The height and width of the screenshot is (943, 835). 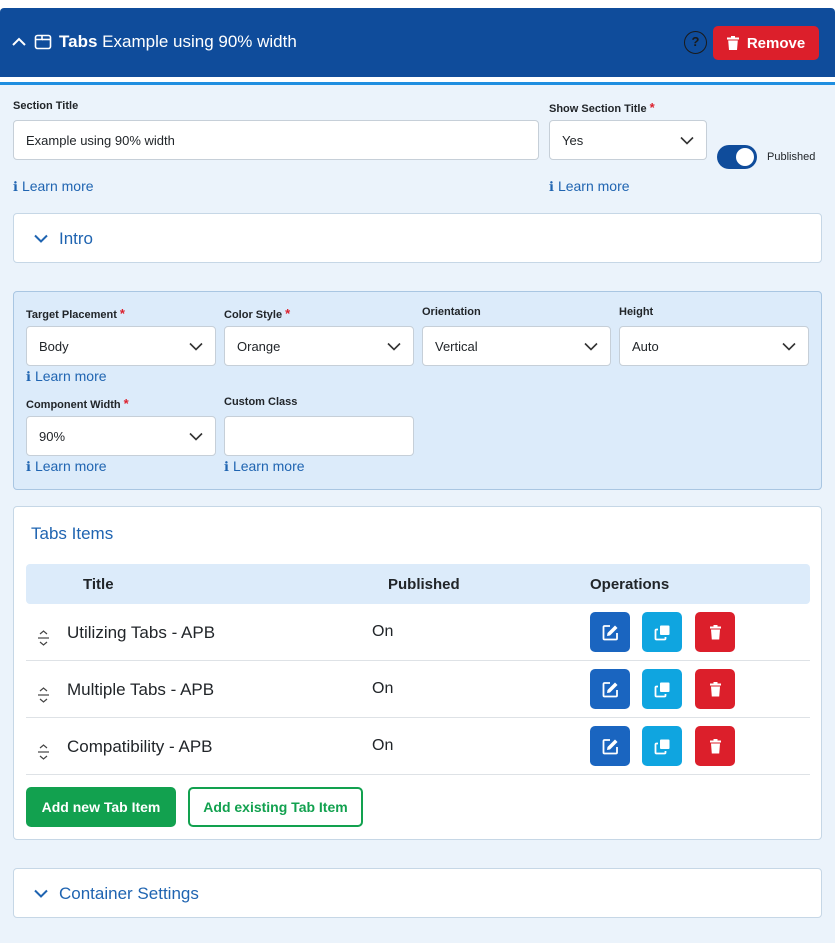 What do you see at coordinates (275, 807) in the screenshot?
I see `add-existing-tab-item-button: Add existing Tab Item` at bounding box center [275, 807].